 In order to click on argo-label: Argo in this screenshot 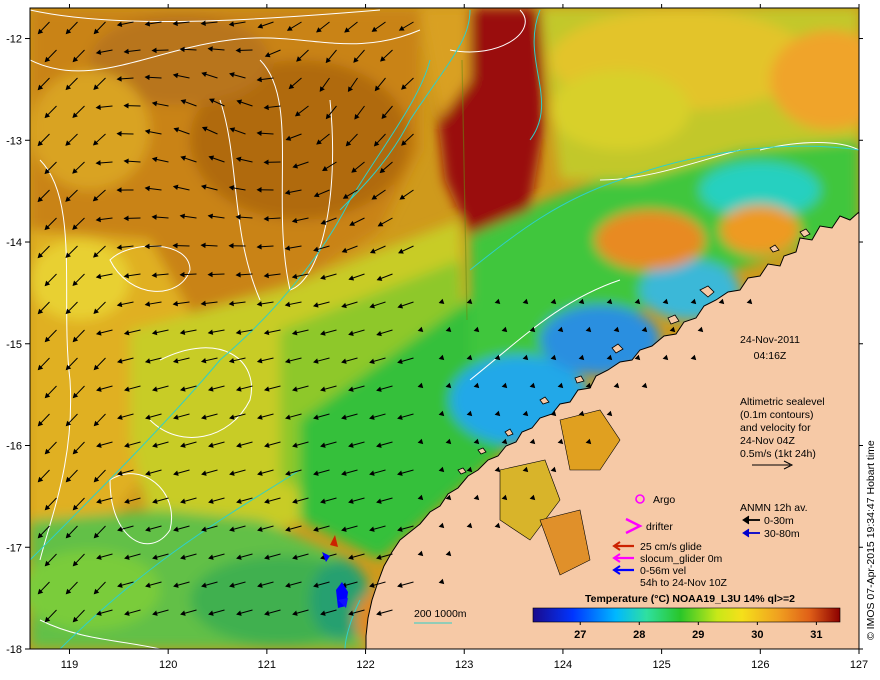, I will do `click(664, 500)`.